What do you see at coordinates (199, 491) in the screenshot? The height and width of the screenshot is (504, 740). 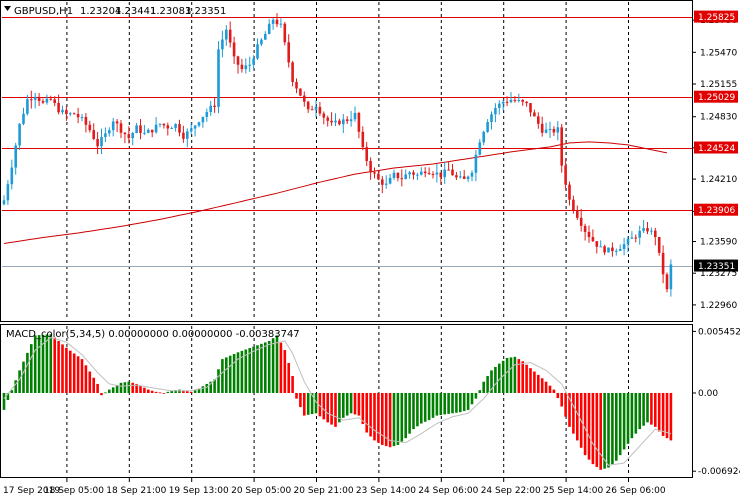 I see `time-label: 19 Sep 13:00` at bounding box center [199, 491].